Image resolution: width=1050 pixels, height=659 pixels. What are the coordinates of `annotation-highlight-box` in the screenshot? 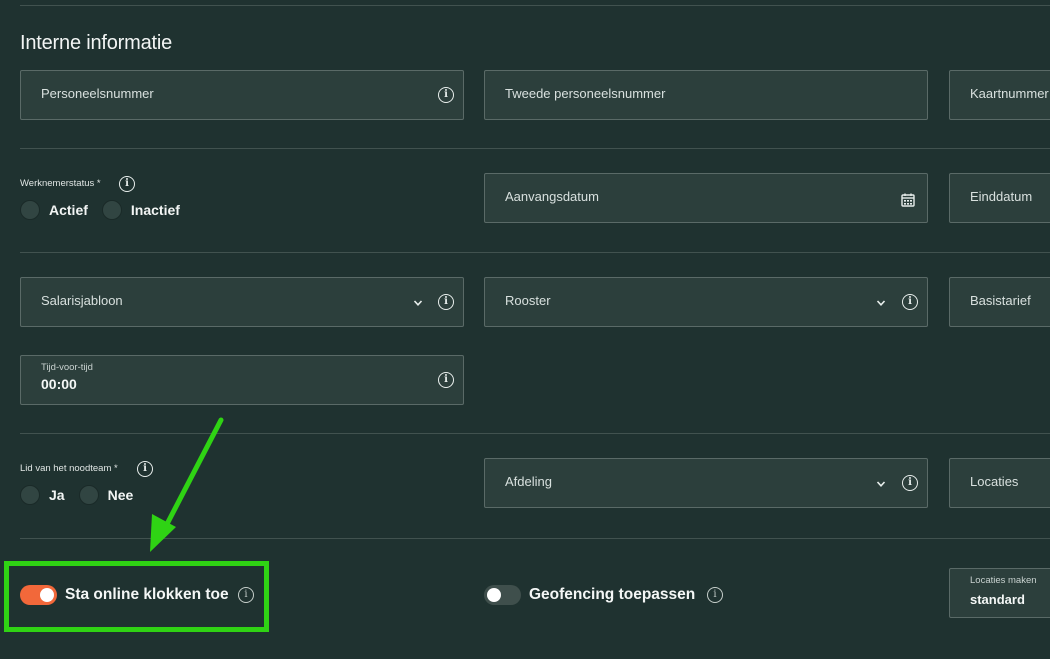 It's located at (136, 596).